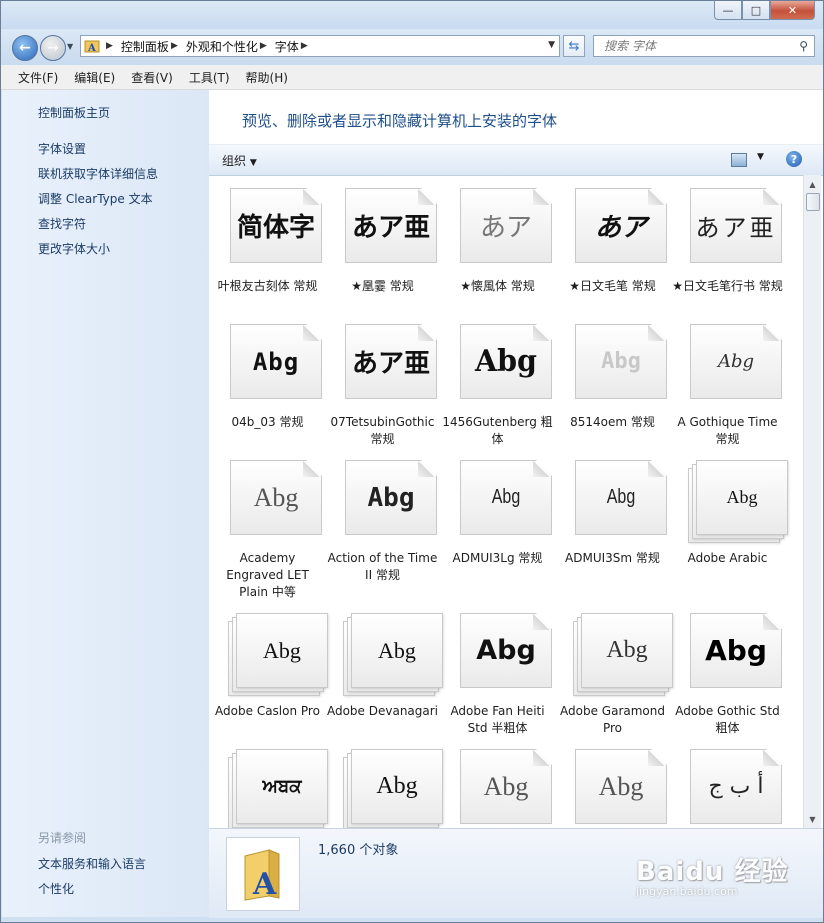 The height and width of the screenshot is (923, 824). I want to click on item-count: 1,660 个对象, so click(358, 850).